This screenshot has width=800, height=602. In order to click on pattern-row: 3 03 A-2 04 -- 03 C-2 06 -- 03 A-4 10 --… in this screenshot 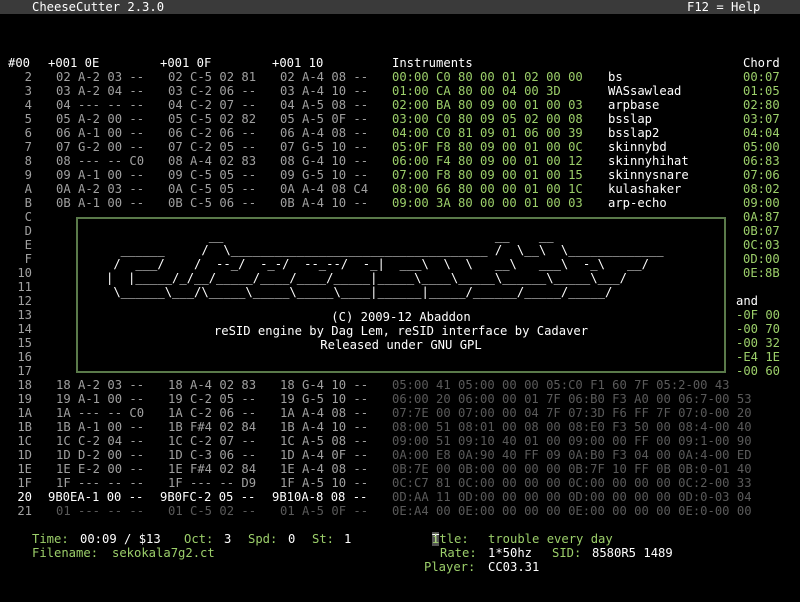, I will do `click(390, 91)`.